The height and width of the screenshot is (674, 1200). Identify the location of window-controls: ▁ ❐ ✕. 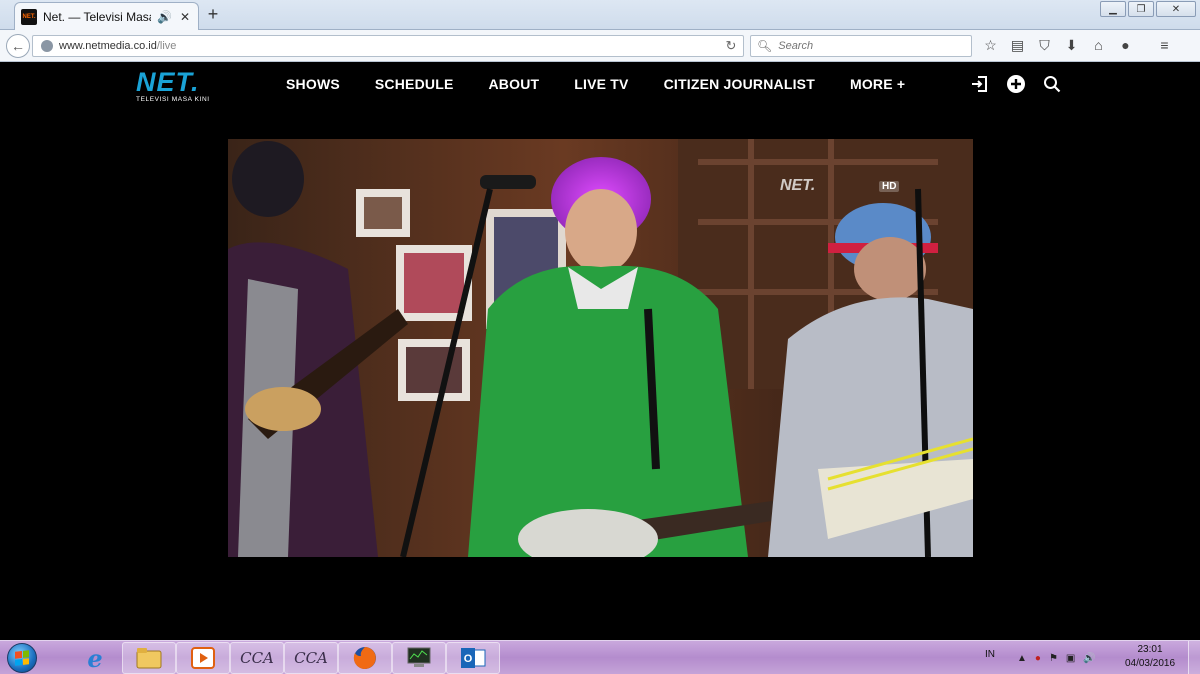
(1148, 9).